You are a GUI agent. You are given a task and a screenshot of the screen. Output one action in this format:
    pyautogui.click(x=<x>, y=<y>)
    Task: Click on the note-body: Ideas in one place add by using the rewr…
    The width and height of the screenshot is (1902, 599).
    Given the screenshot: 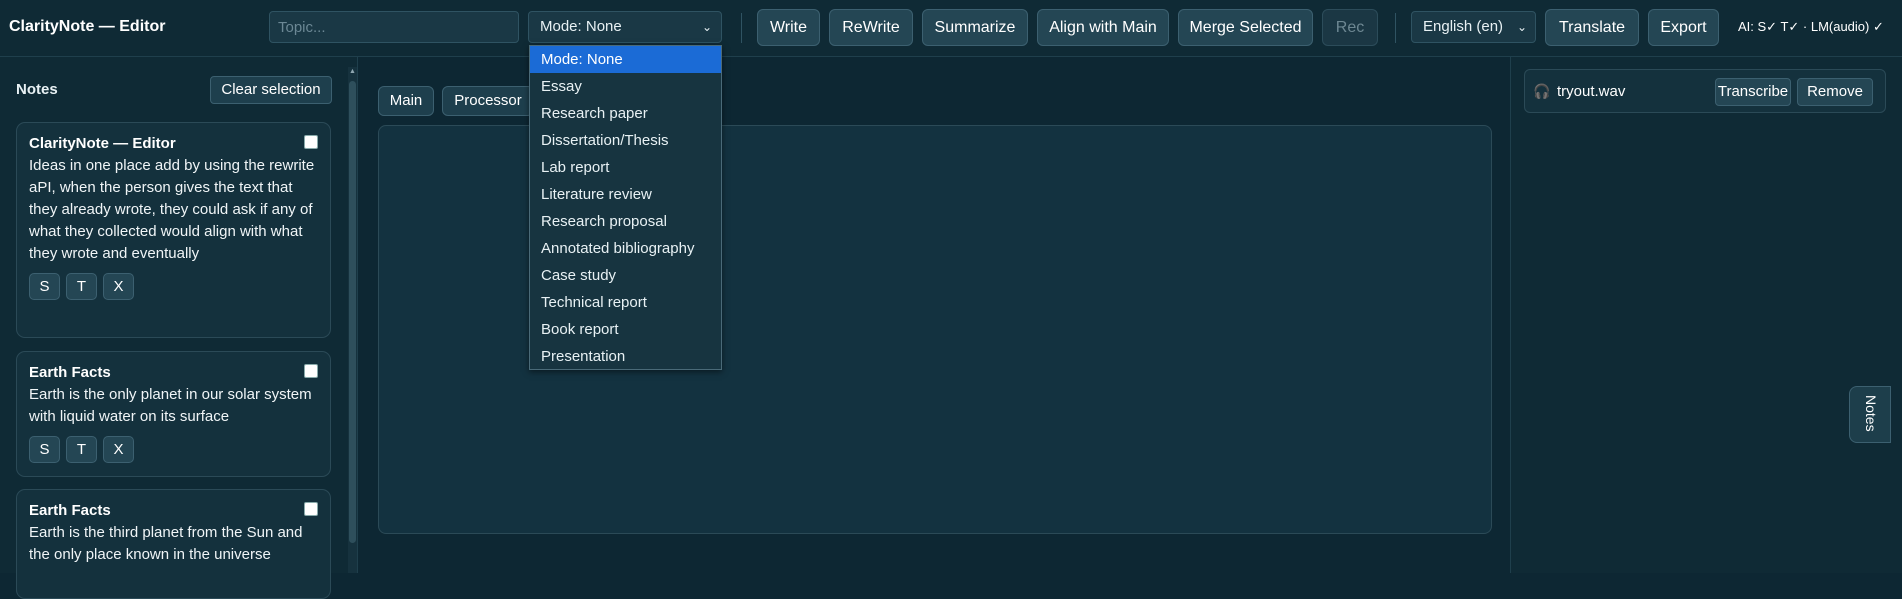 What is the action you would take?
    pyautogui.click(x=172, y=209)
    